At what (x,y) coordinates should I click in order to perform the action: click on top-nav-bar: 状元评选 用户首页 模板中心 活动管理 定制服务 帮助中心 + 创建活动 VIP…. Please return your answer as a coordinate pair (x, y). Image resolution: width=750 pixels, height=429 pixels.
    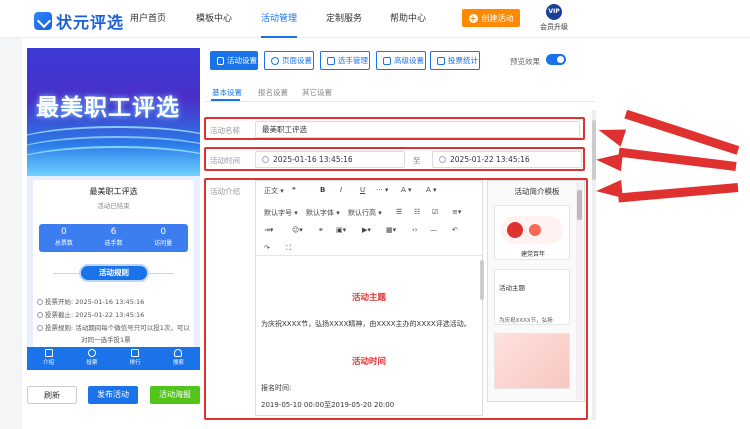
    Looking at the image, I should click on (375, 19).